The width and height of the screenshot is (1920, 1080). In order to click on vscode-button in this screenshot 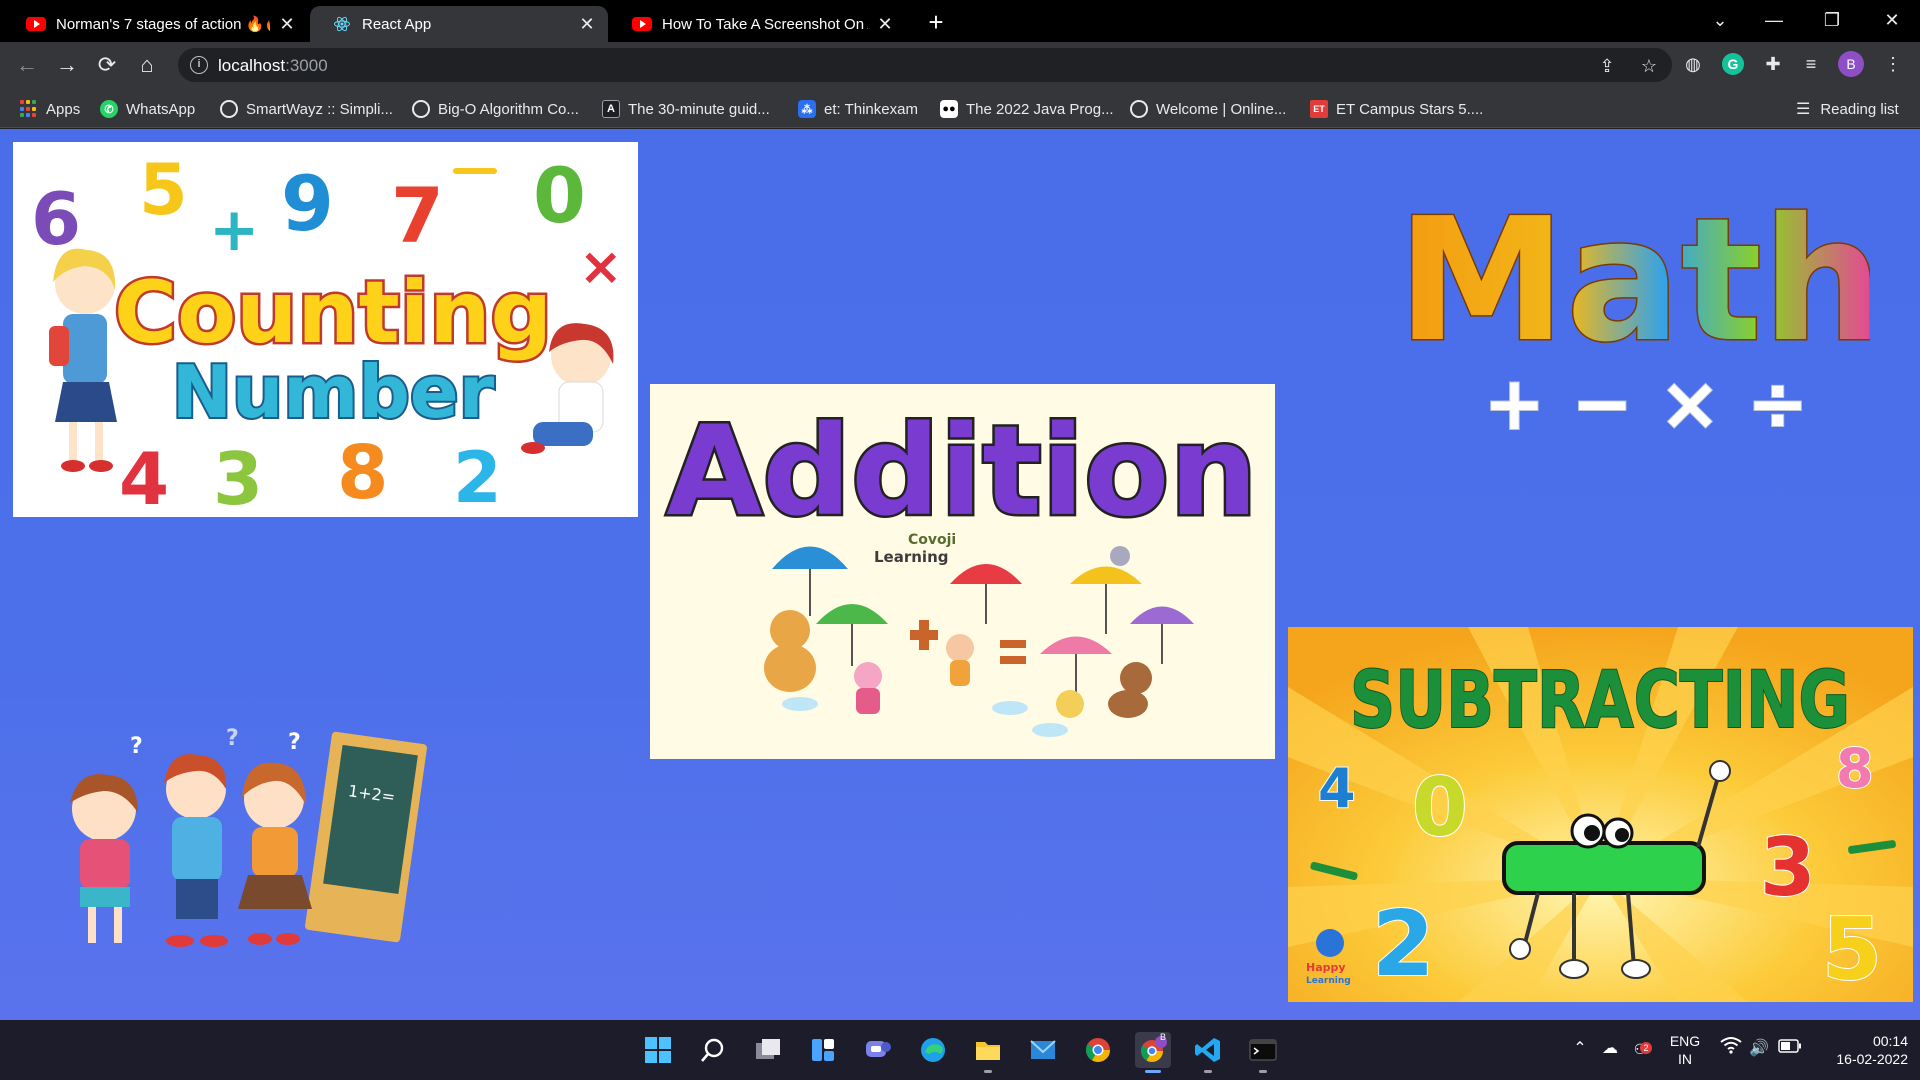, I will do `click(1208, 1052)`.